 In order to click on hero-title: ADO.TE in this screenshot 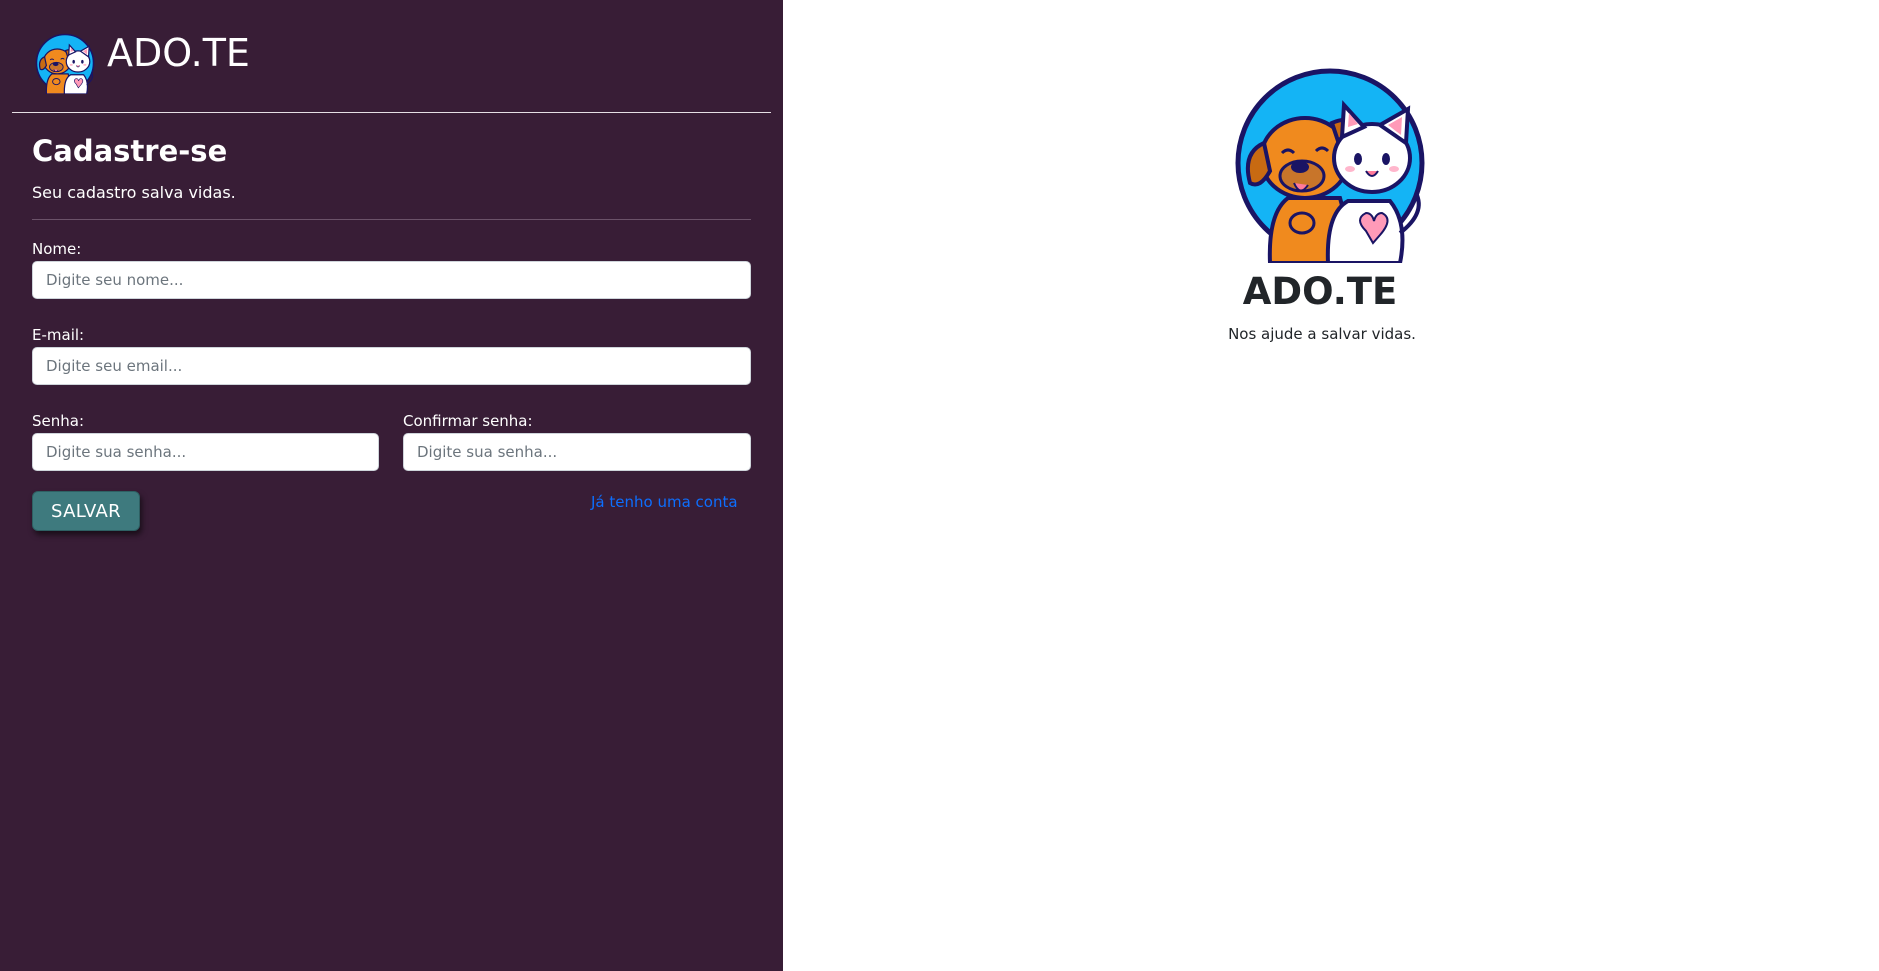, I will do `click(1320, 291)`.